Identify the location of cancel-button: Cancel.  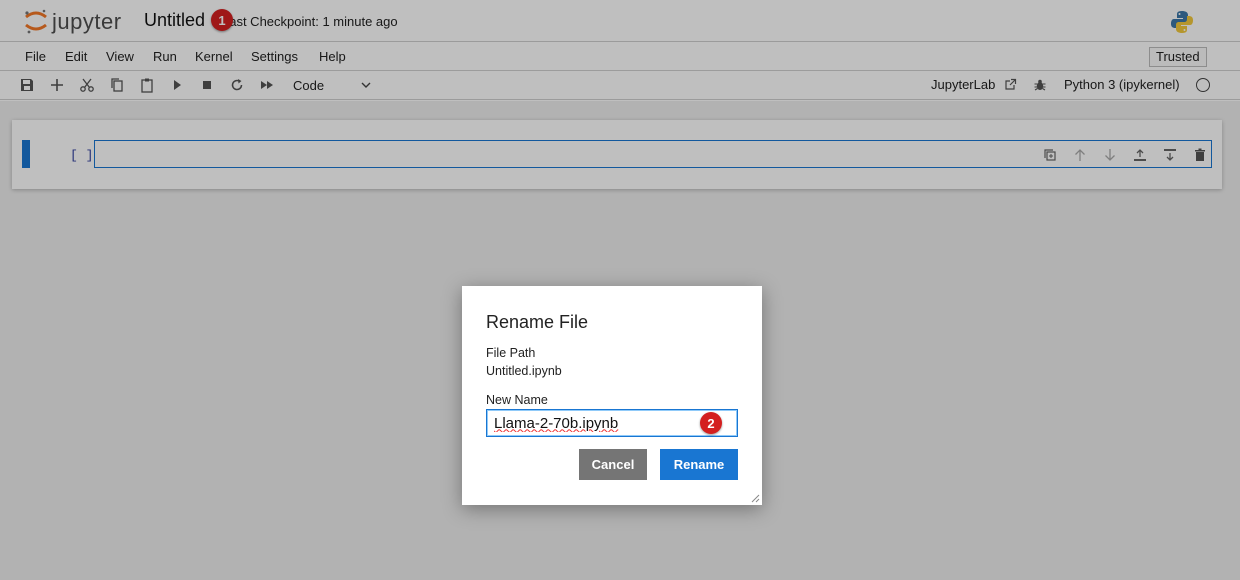
(613, 464).